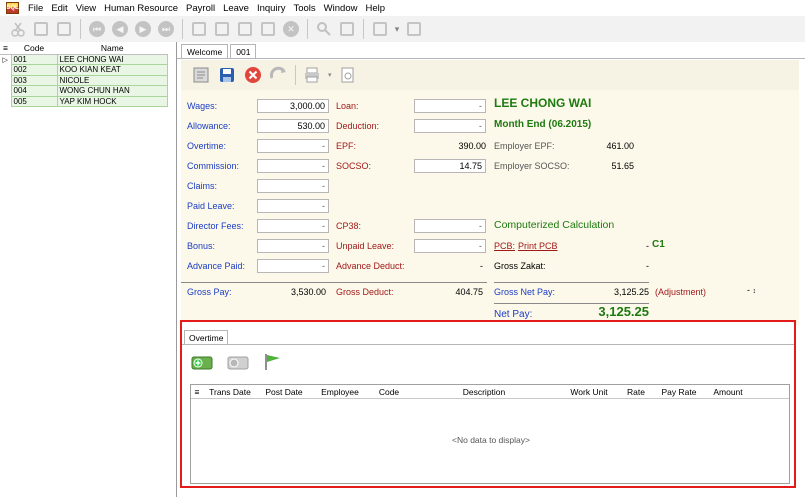  I want to click on find-icon, so click(324, 29).